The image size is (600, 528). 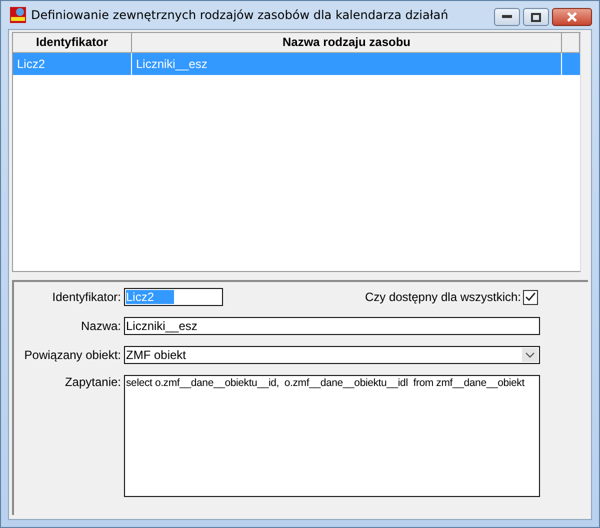 What do you see at coordinates (150, 297) in the screenshot?
I see `field-value: Licz2` at bounding box center [150, 297].